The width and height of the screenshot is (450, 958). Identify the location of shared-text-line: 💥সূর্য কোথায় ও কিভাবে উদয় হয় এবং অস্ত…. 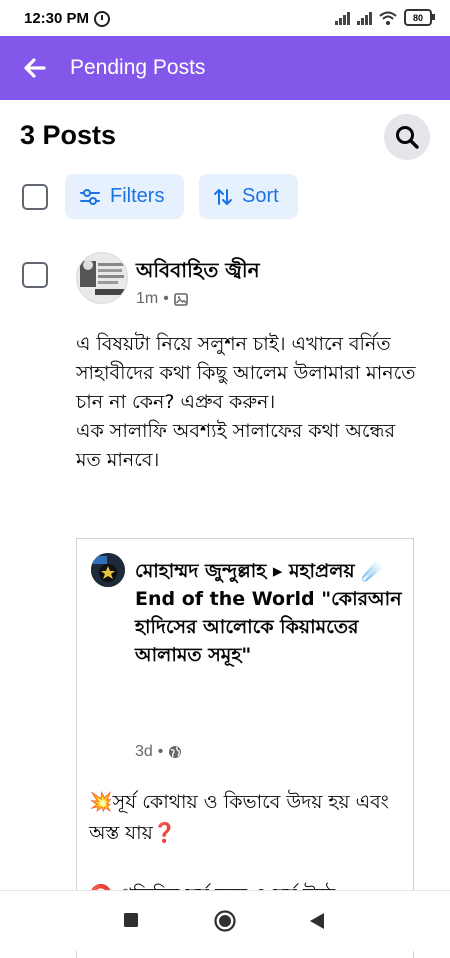
(239, 817).